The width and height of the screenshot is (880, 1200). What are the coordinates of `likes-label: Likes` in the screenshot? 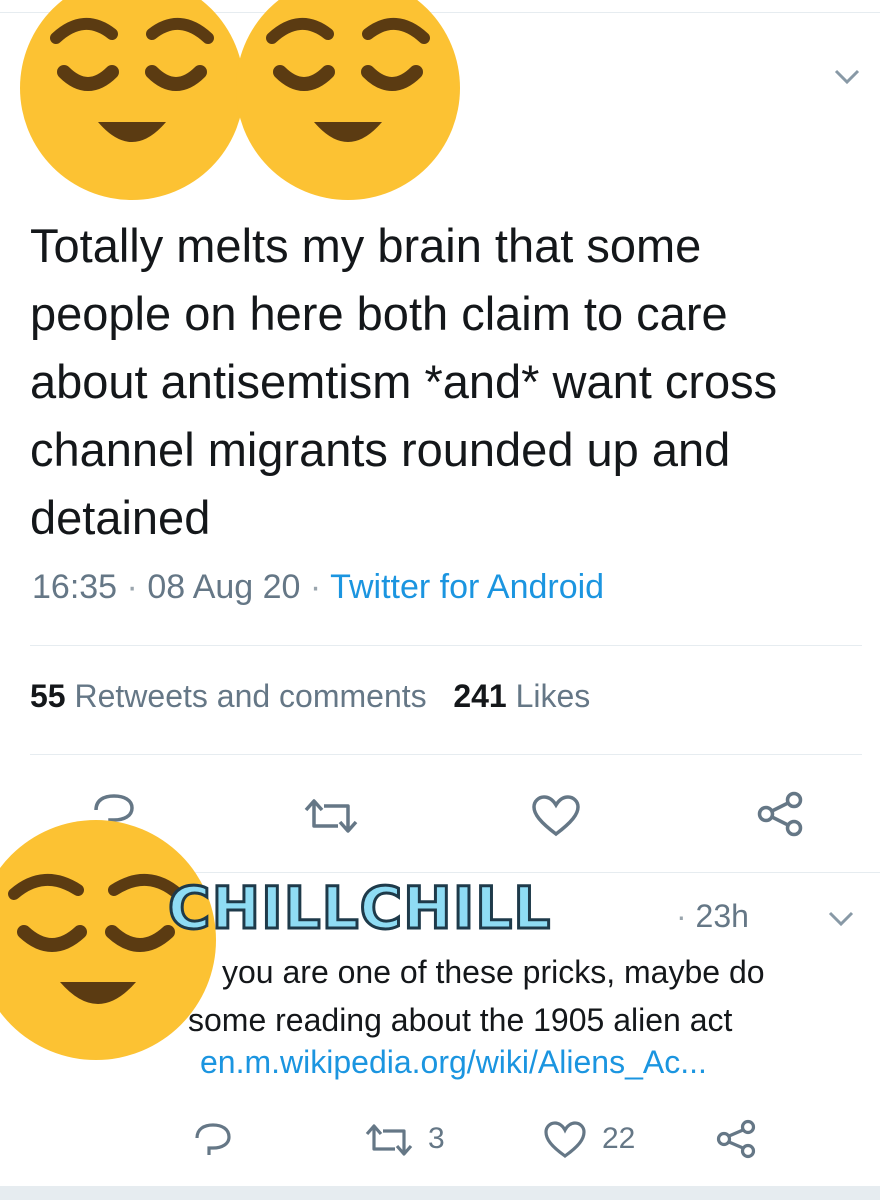 It's located at (553, 696).